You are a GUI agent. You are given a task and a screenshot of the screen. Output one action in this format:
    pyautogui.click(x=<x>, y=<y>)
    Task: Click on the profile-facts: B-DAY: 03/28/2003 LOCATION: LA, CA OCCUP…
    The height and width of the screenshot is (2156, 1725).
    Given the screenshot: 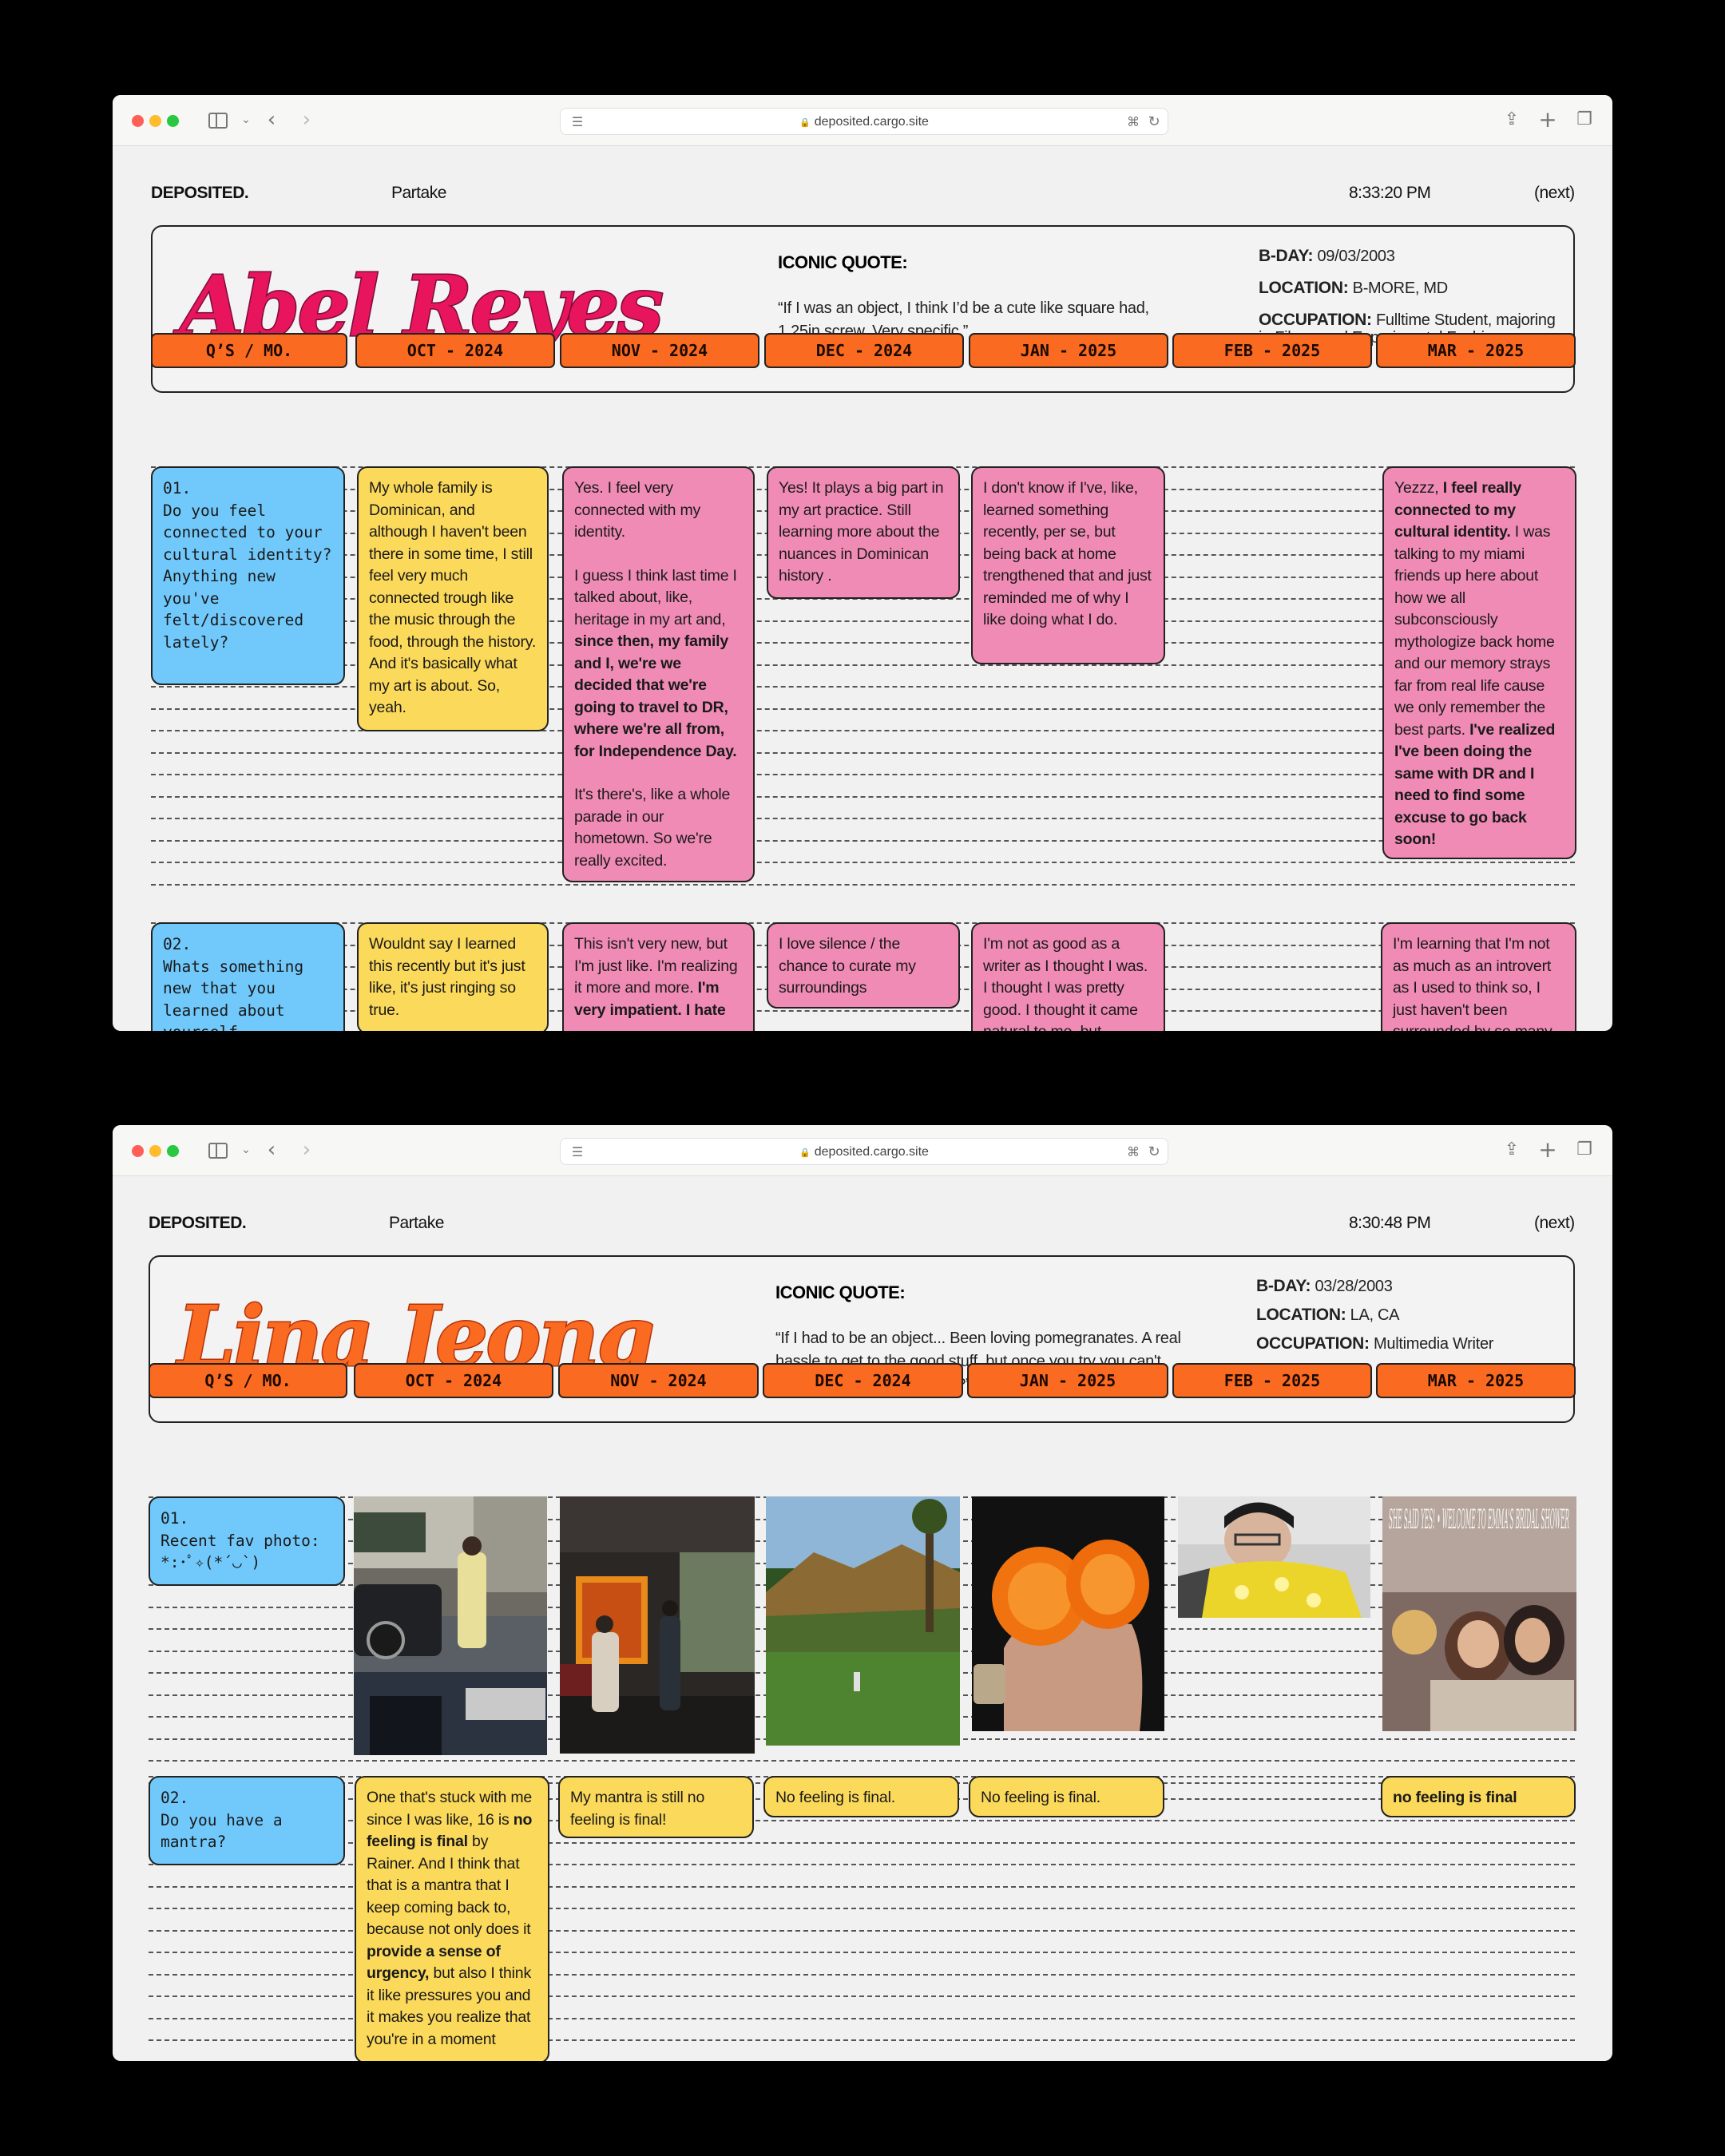 What is the action you would take?
    pyautogui.click(x=1412, y=1319)
    